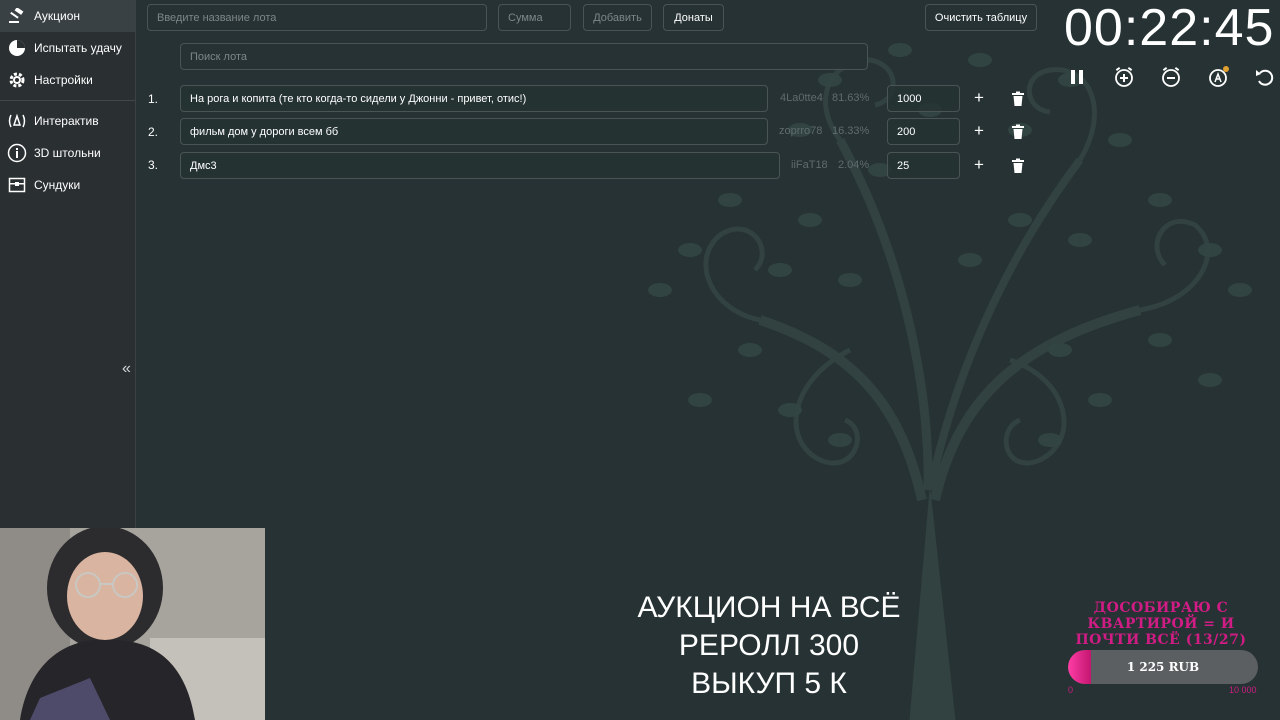  What do you see at coordinates (153, 99) in the screenshot?
I see `lot-number: 1.` at bounding box center [153, 99].